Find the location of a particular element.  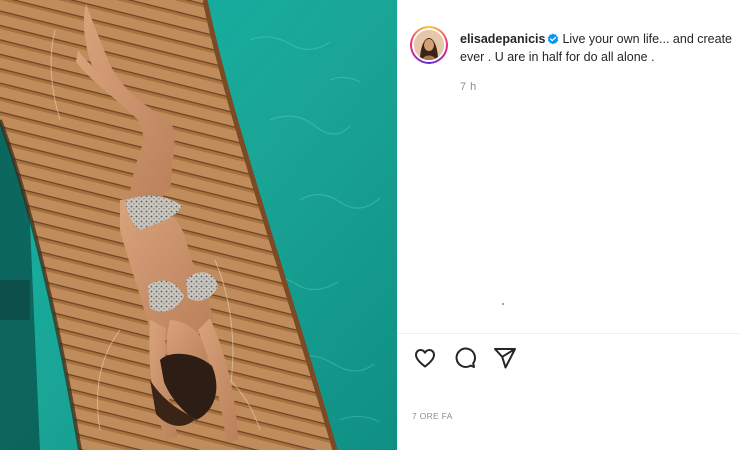

verified-badge-icon is located at coordinates (553, 39).